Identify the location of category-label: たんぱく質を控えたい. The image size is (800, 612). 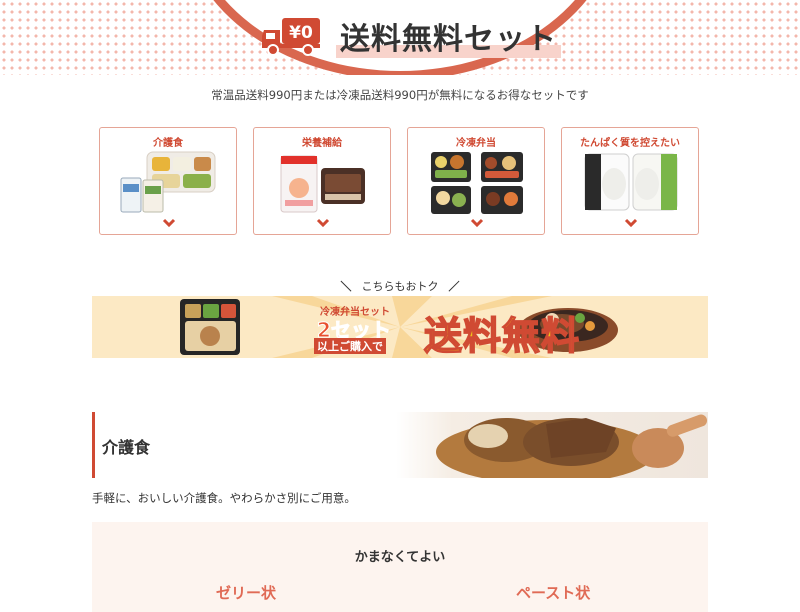
(630, 143).